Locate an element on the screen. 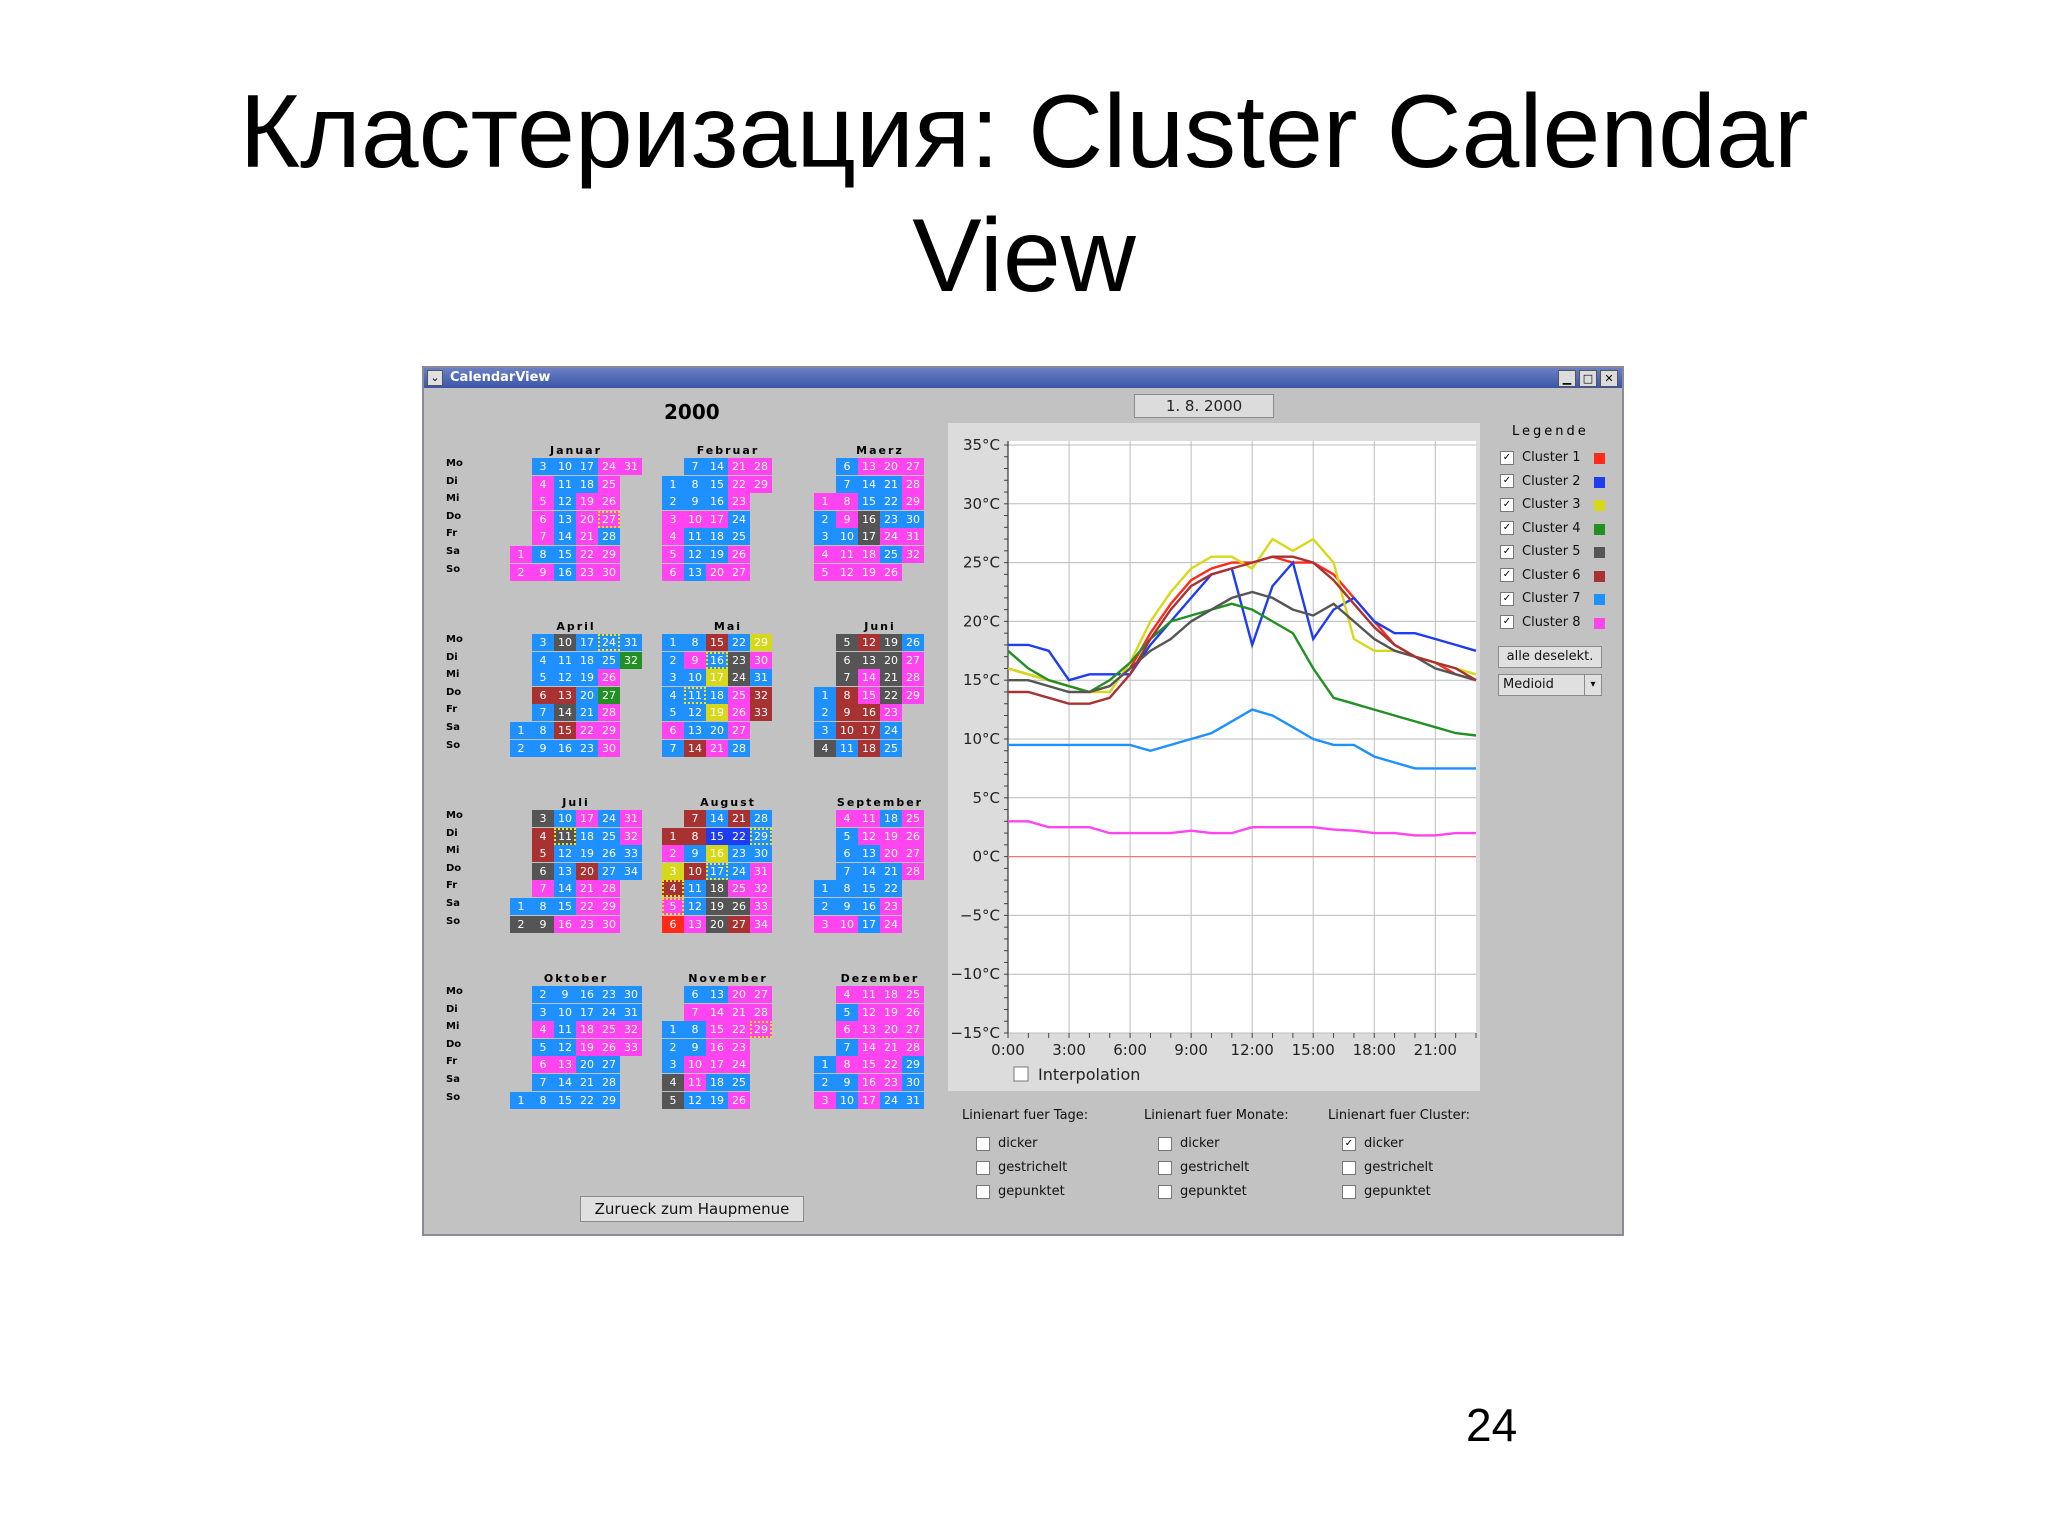  deselect-all-button: alle deselekt. is located at coordinates (1550, 657).